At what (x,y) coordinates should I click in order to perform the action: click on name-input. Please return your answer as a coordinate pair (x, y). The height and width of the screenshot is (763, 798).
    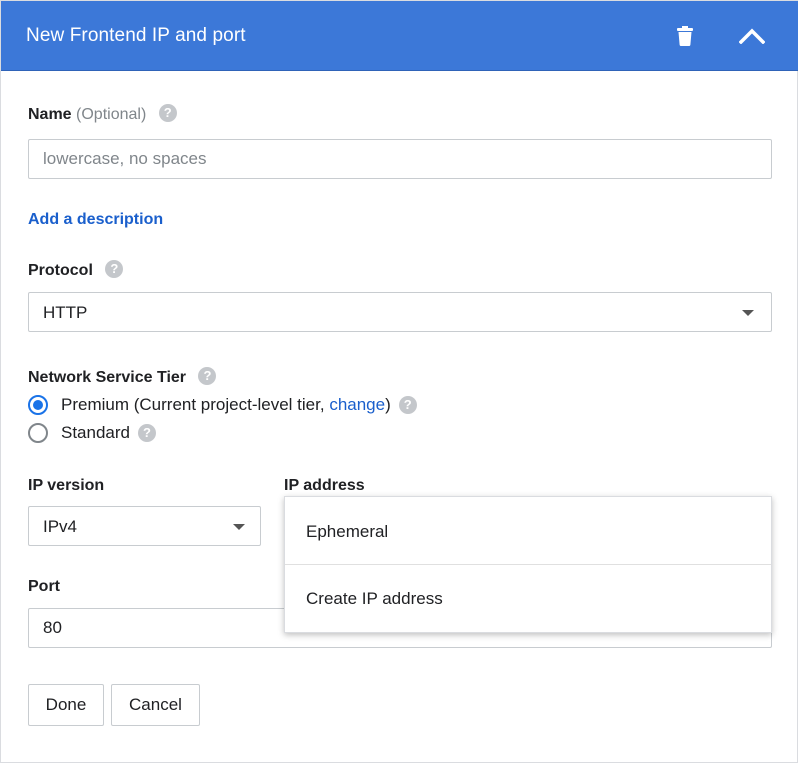
    Looking at the image, I should click on (400, 159).